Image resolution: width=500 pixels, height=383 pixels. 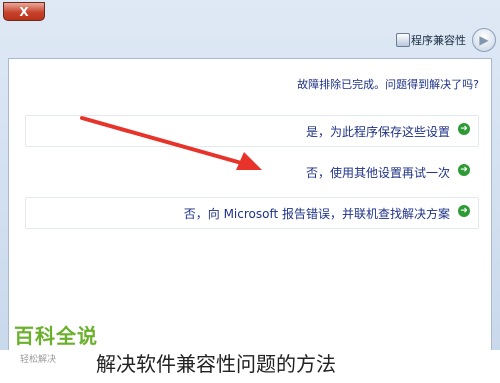 What do you see at coordinates (56, 336) in the screenshot?
I see `watermark-logo: 百科全说` at bounding box center [56, 336].